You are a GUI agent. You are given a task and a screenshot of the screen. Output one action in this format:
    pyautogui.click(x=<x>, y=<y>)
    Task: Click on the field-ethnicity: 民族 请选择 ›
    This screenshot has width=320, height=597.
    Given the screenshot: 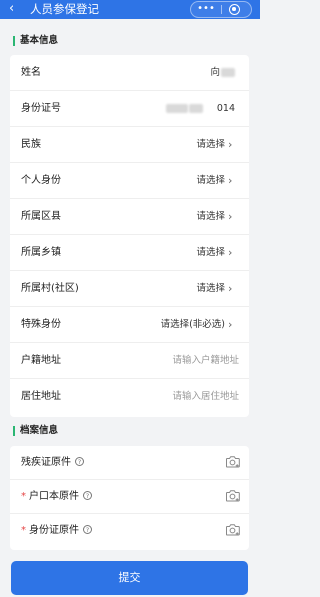 What is the action you would take?
    pyautogui.click(x=129, y=145)
    